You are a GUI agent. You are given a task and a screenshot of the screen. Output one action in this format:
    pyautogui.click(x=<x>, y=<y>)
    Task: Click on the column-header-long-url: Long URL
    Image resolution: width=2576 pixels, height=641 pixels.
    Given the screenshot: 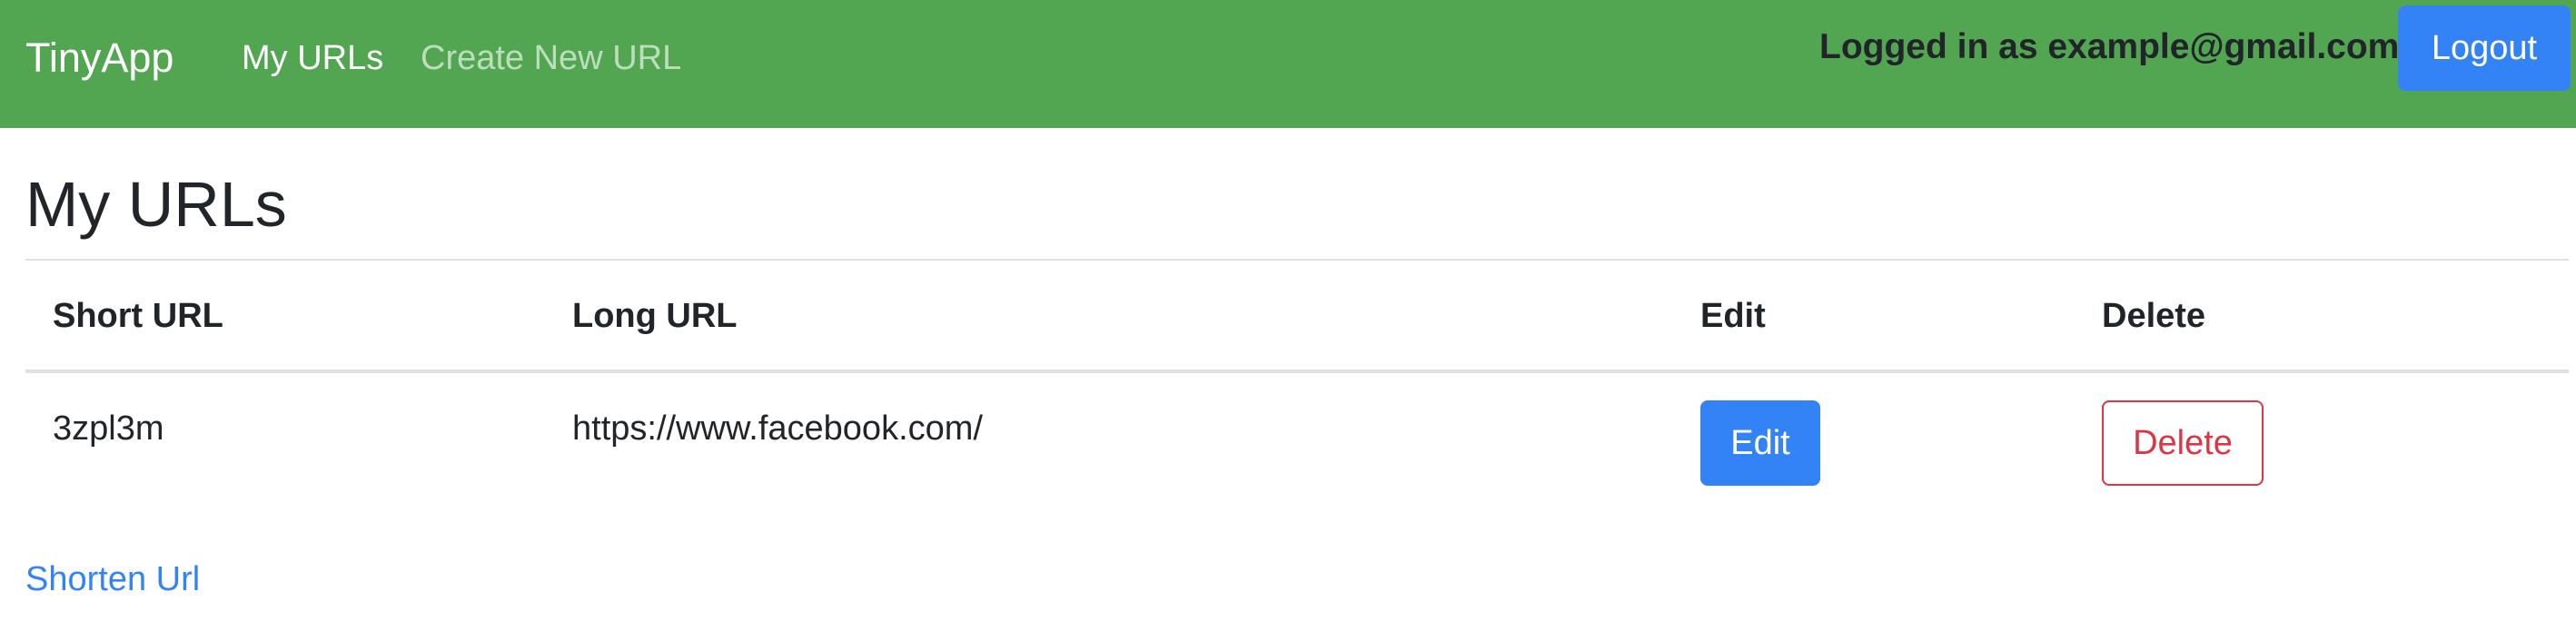 What is the action you would take?
    pyautogui.click(x=655, y=316)
    